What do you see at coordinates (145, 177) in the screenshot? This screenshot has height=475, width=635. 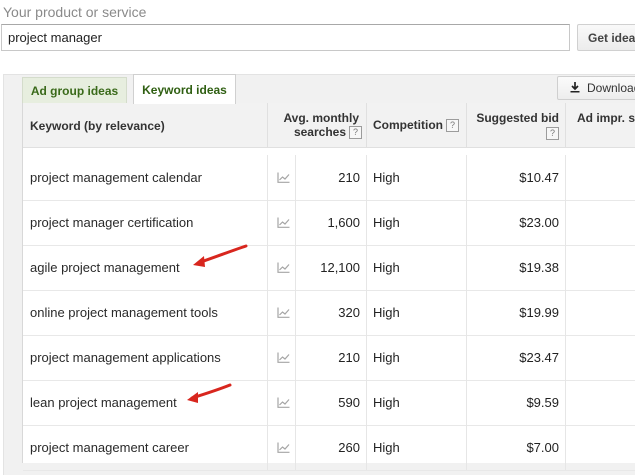 I see `keyword-cell: project management calendar` at bounding box center [145, 177].